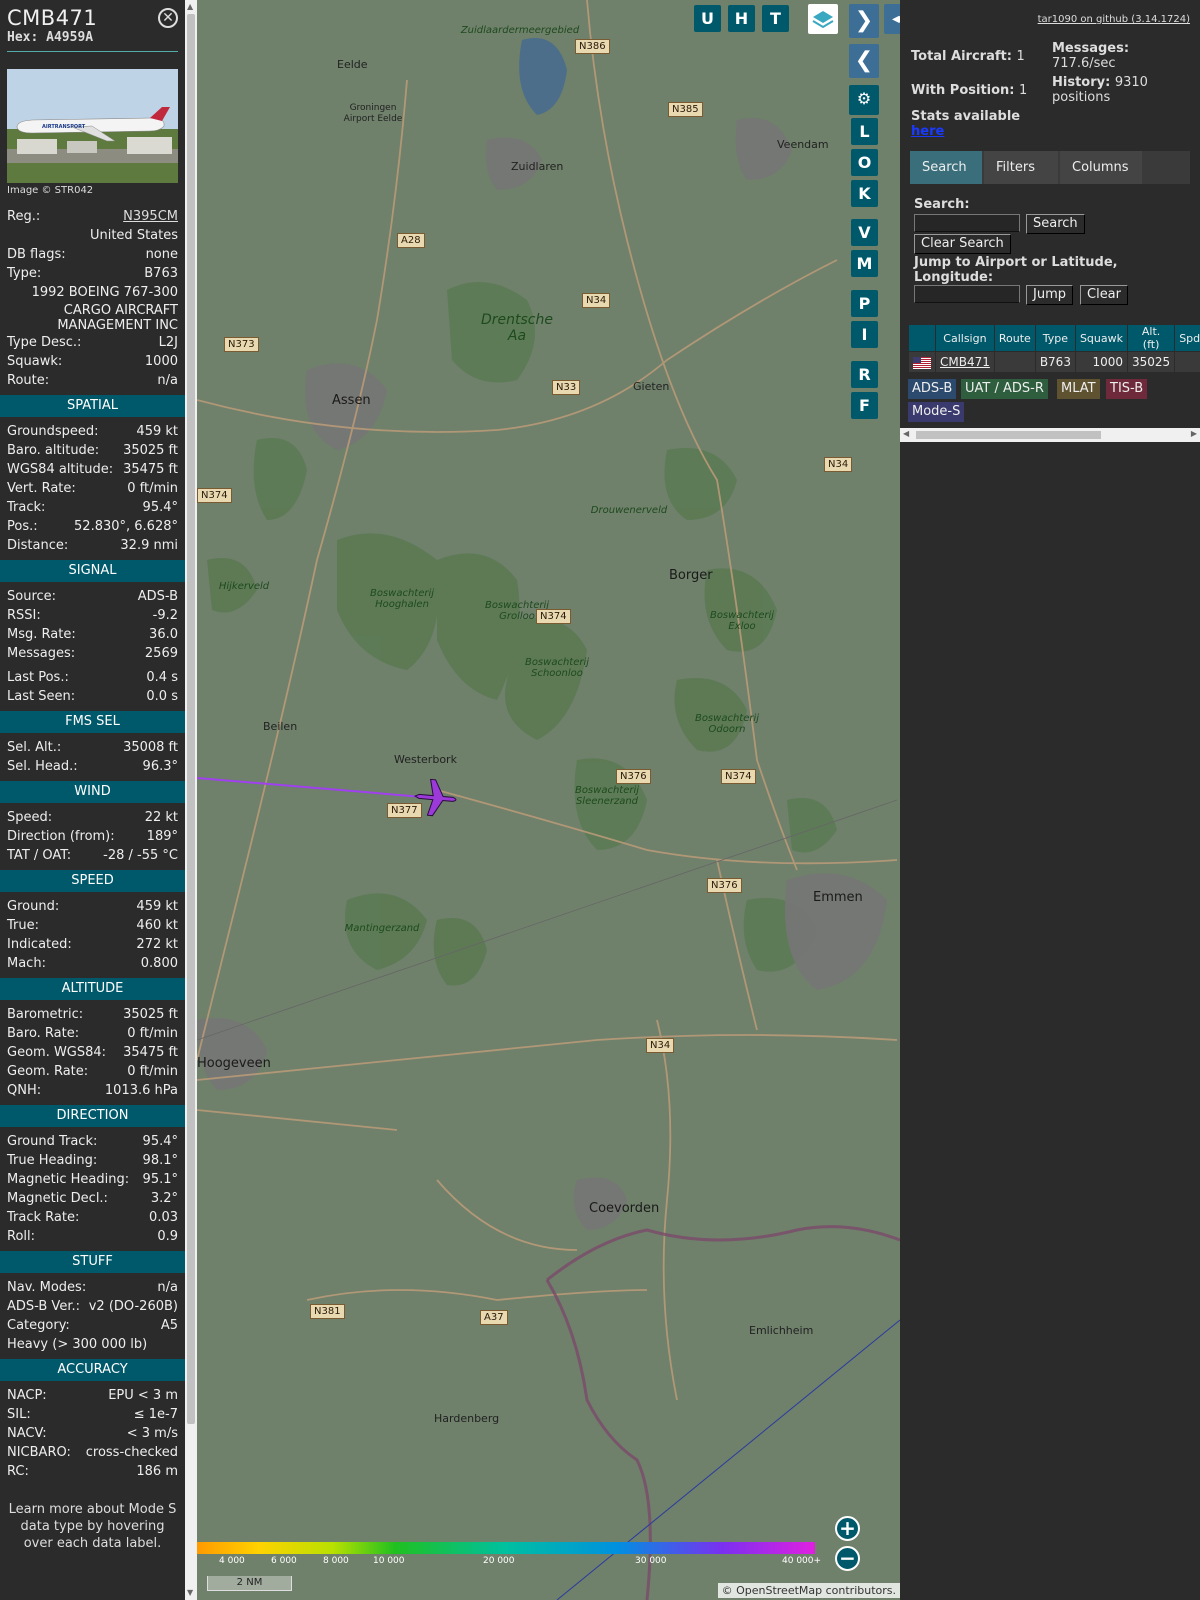 Image resolution: width=1200 pixels, height=1600 pixels. I want to click on info-label: Barometric:, so click(45, 1014).